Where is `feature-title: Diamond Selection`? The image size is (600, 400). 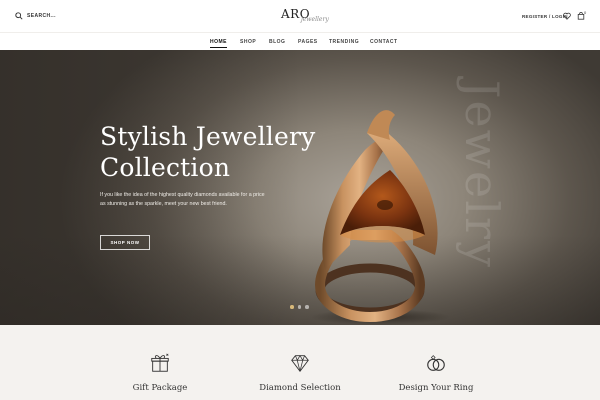 feature-title: Diamond Selection is located at coordinates (300, 388).